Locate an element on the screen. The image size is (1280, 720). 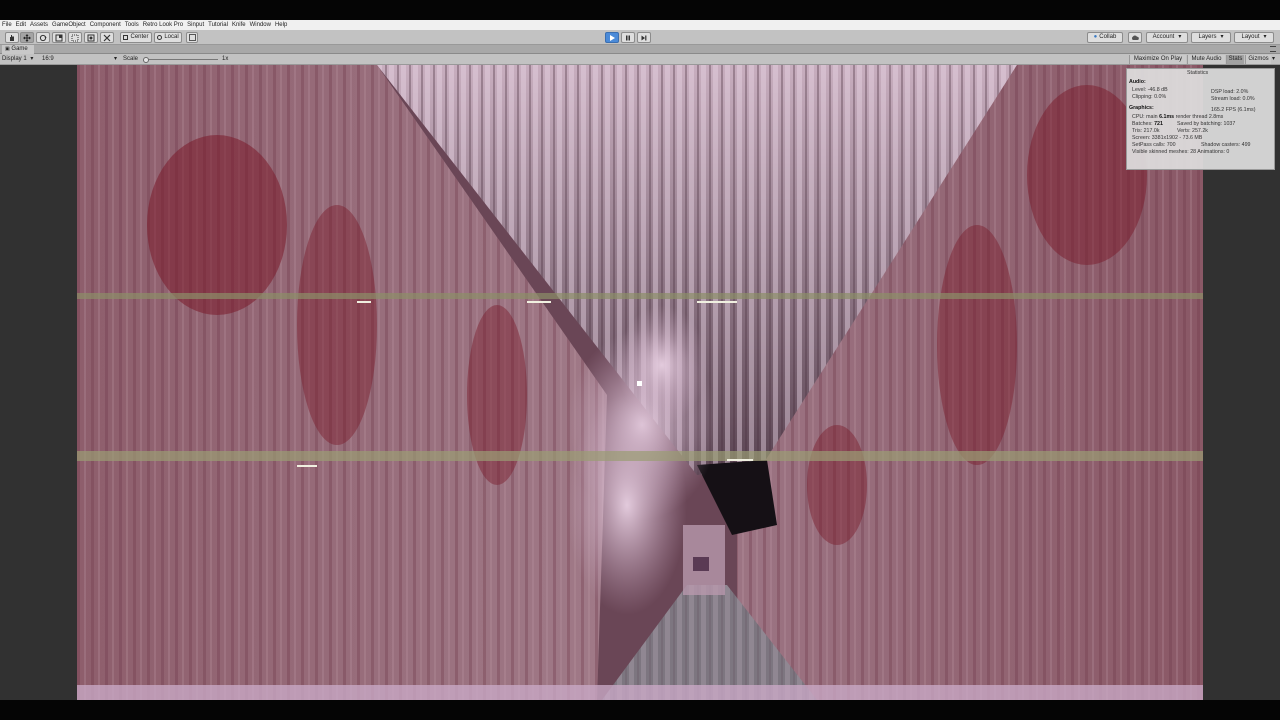
account-label: Account is located at coordinates (1163, 37).